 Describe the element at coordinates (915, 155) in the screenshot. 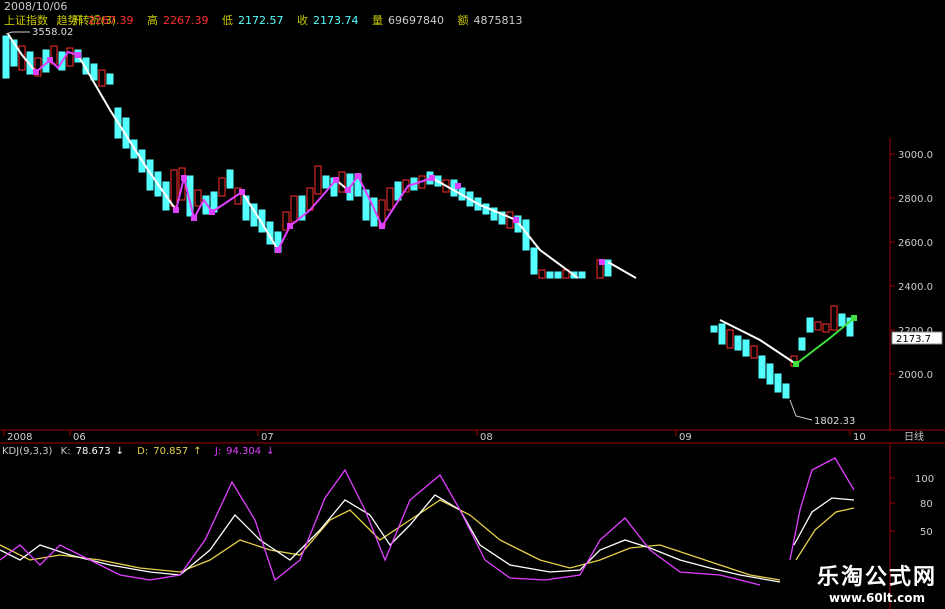

I see `price-tick-label: 3000.0` at that location.